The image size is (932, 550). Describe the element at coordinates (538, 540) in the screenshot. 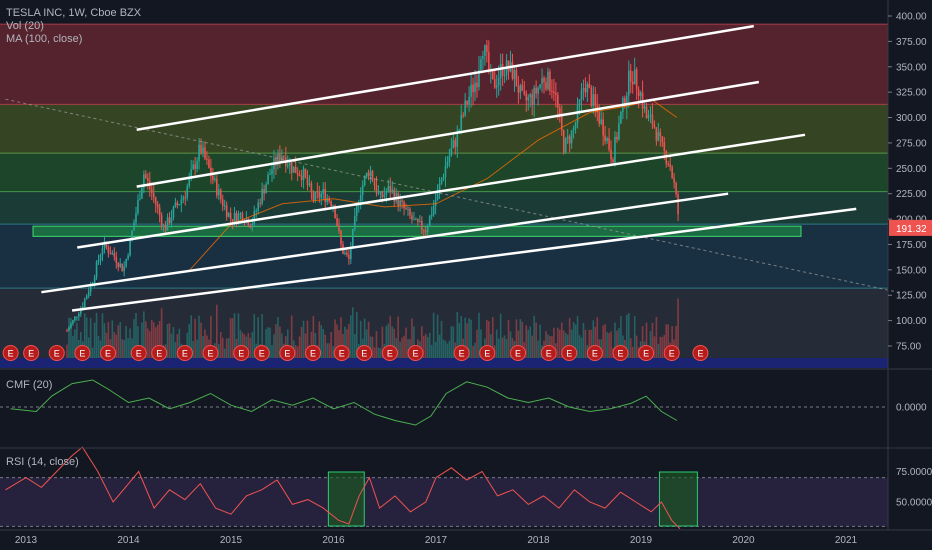

I see `time-tick-label: 2018` at that location.